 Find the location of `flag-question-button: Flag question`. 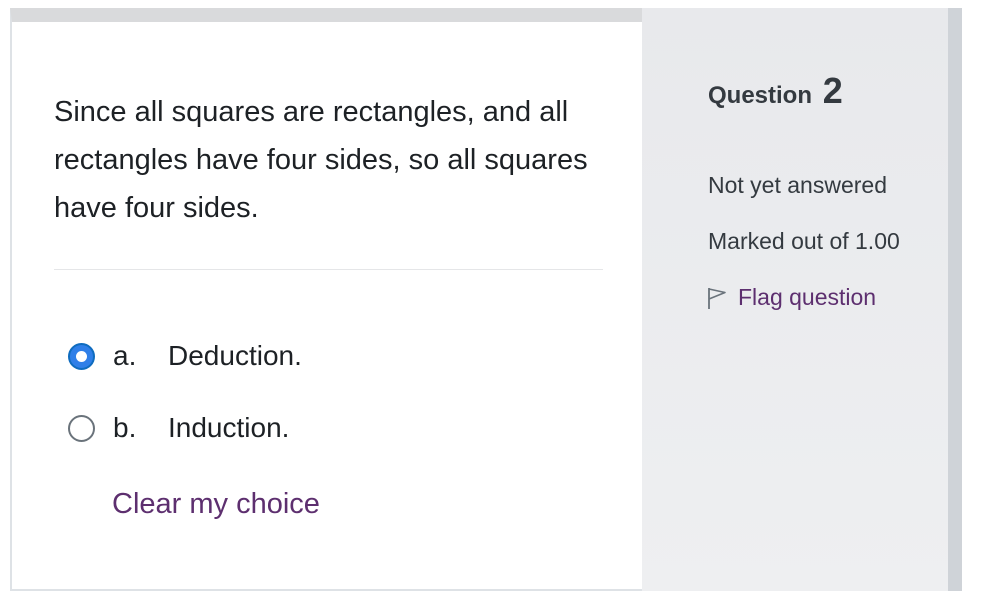

flag-question-button: Flag question is located at coordinates (791, 297).